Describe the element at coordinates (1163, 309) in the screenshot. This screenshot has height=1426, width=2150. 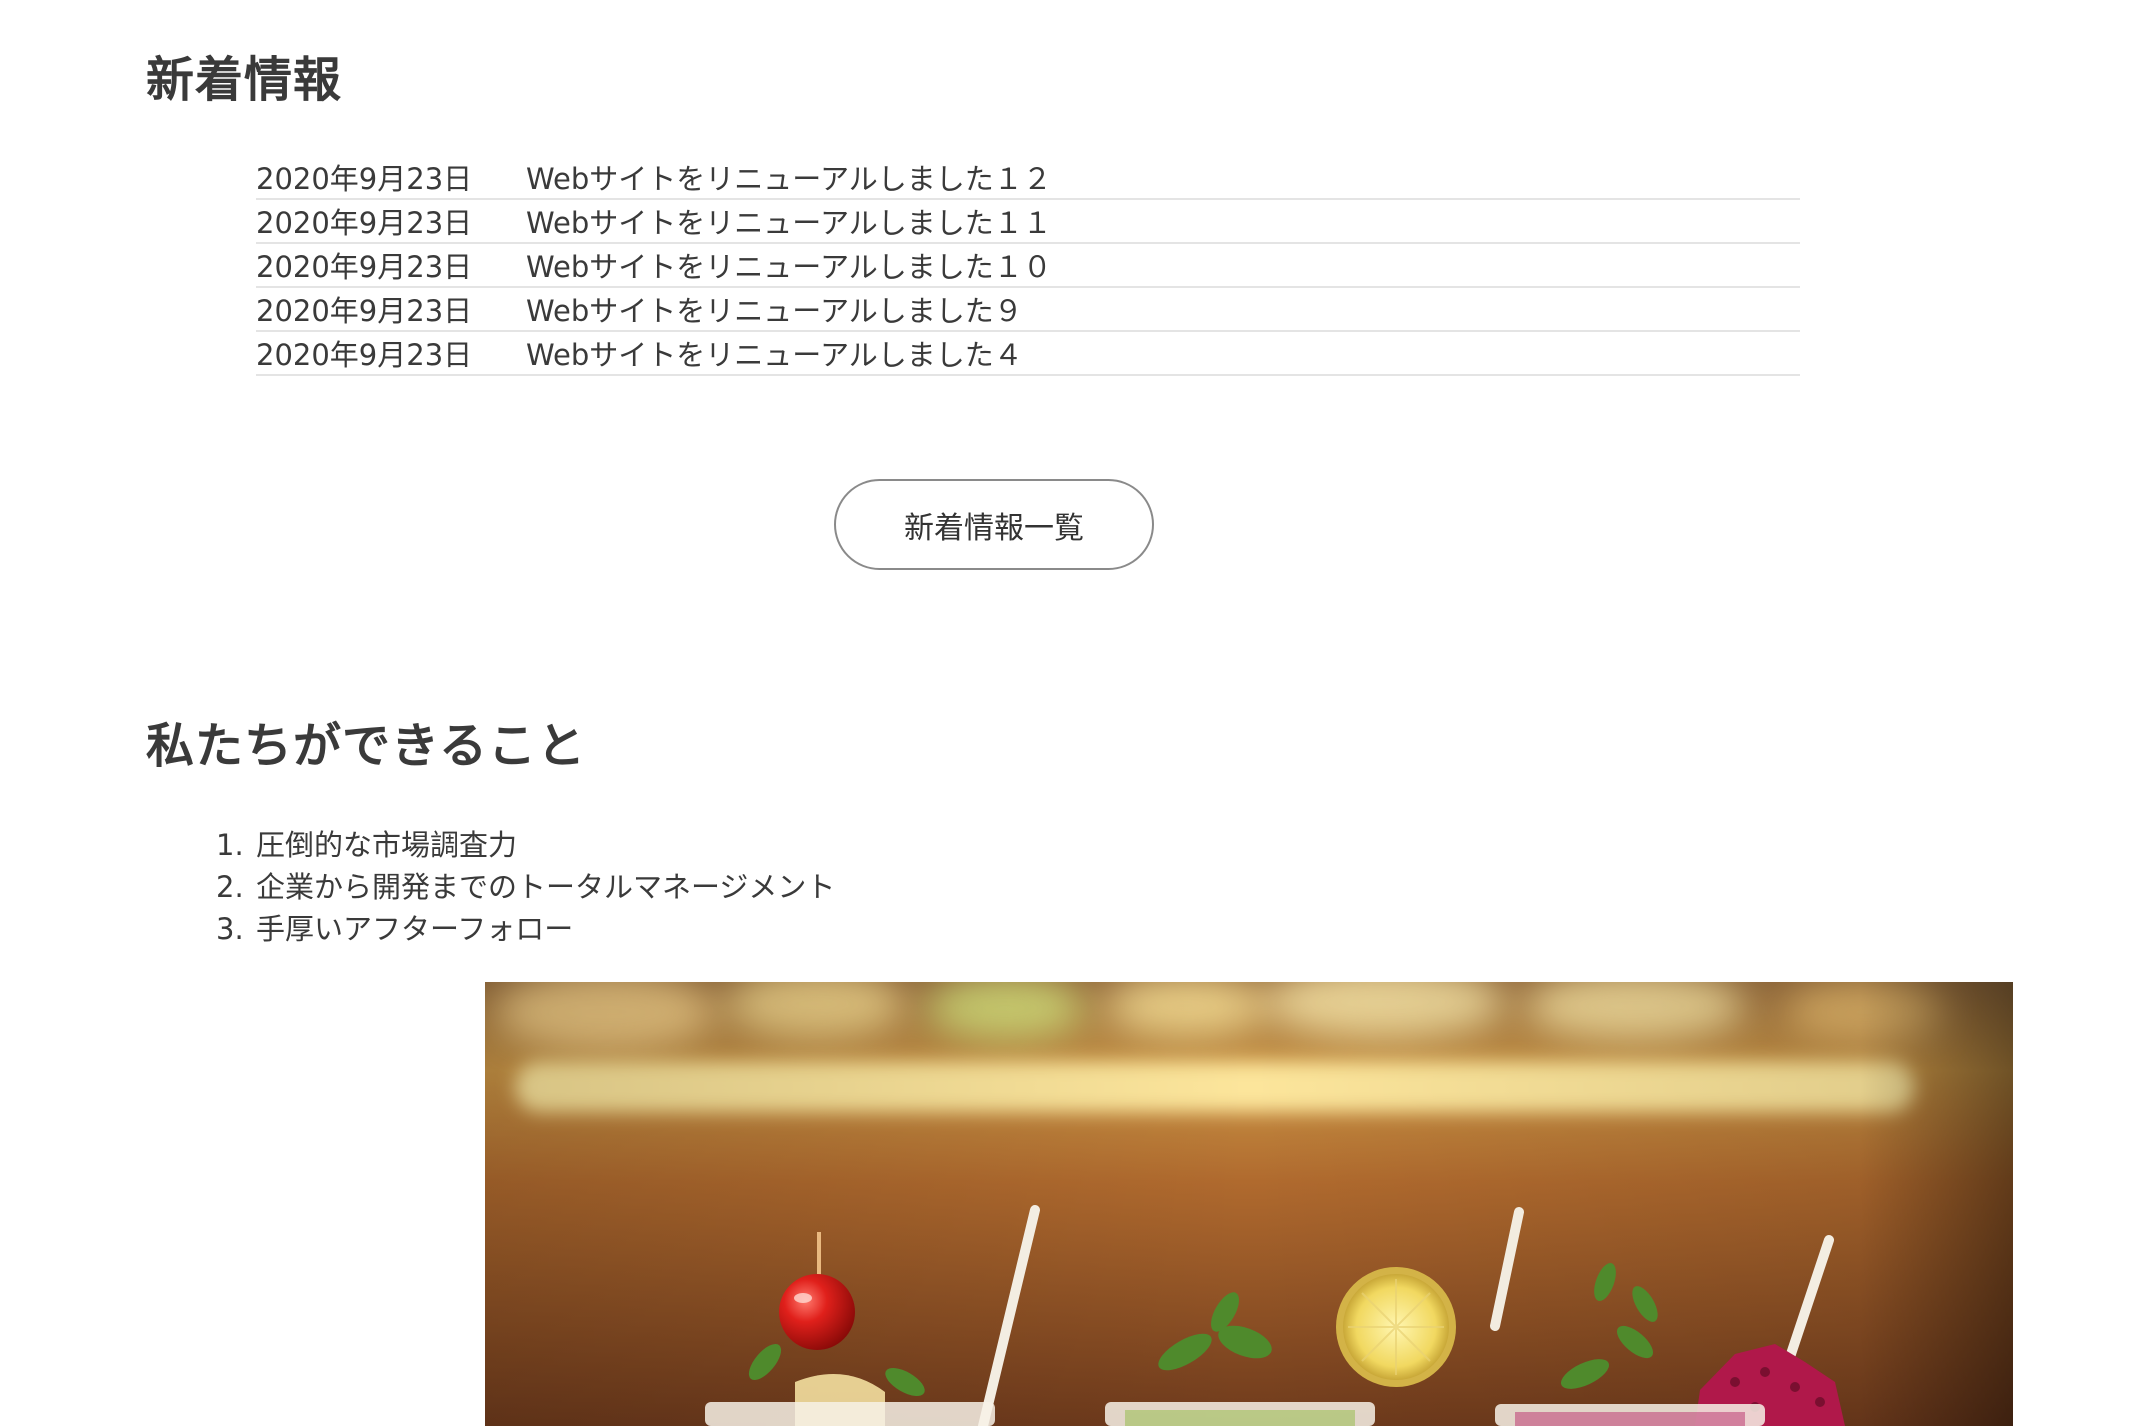
I see `news-link: Webサイトをリニューアルしました９` at that location.